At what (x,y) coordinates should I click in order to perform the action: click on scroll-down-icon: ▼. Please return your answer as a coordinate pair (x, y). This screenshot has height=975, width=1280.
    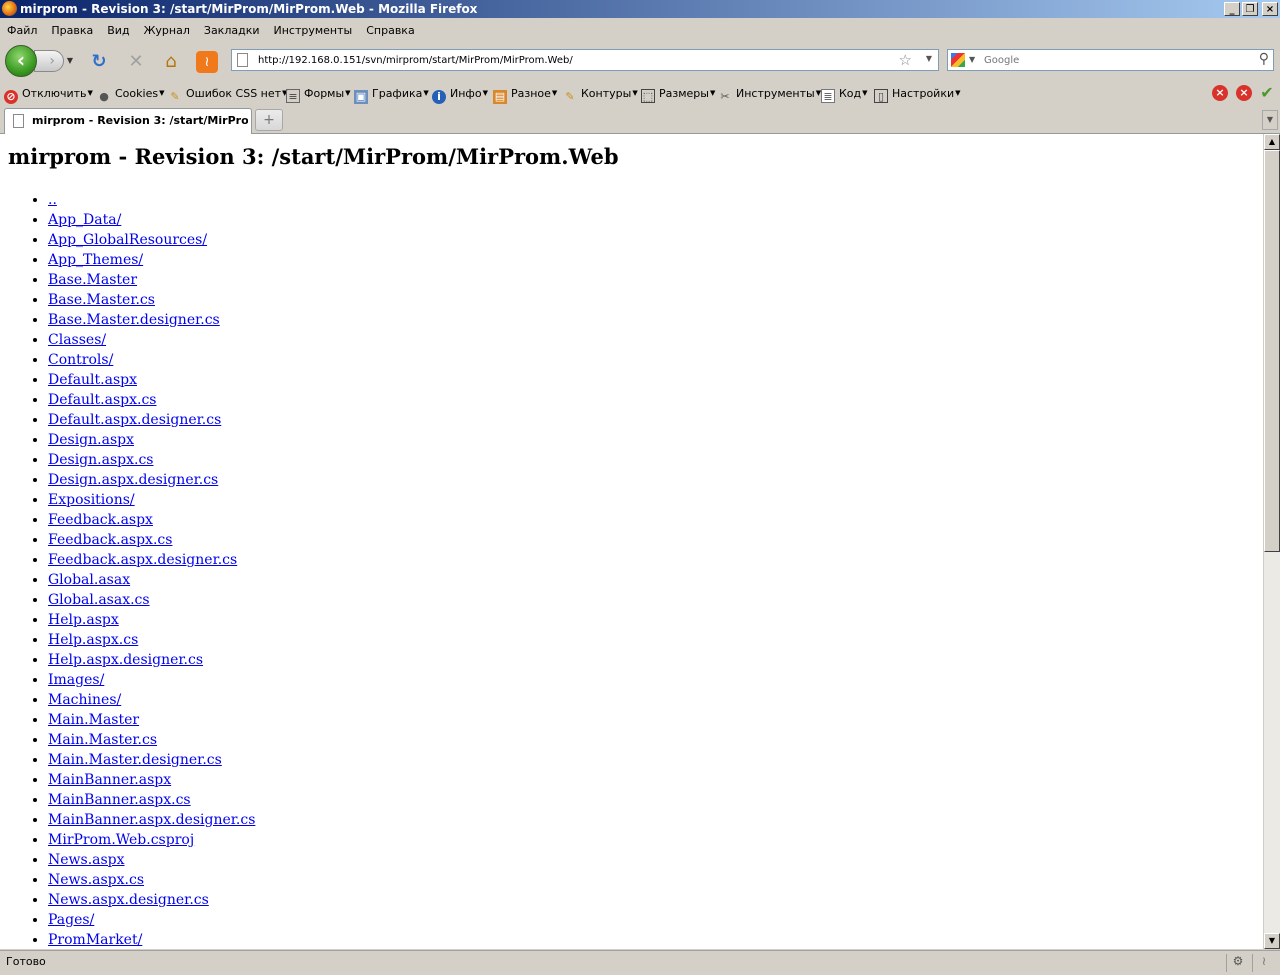
    Looking at the image, I should click on (1272, 941).